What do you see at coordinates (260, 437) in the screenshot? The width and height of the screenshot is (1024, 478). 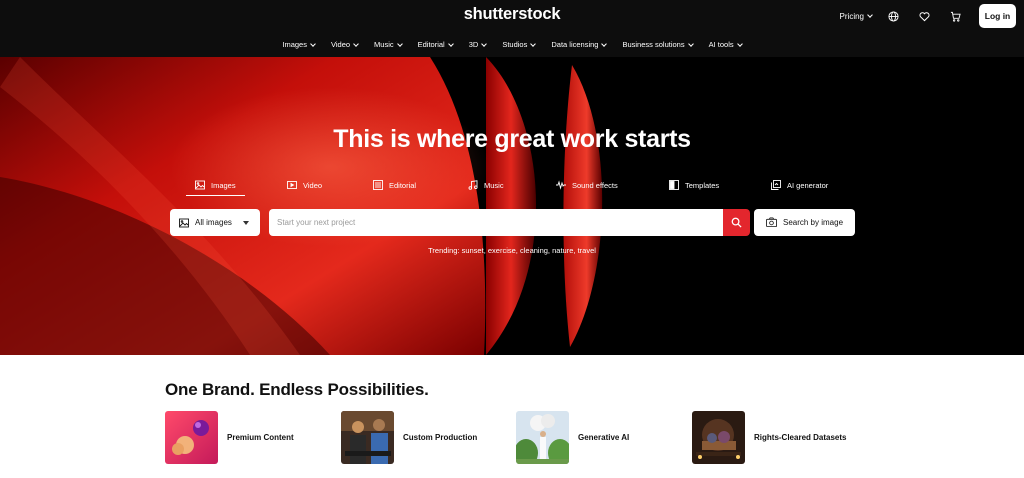 I see `card-label: Premium Content` at bounding box center [260, 437].